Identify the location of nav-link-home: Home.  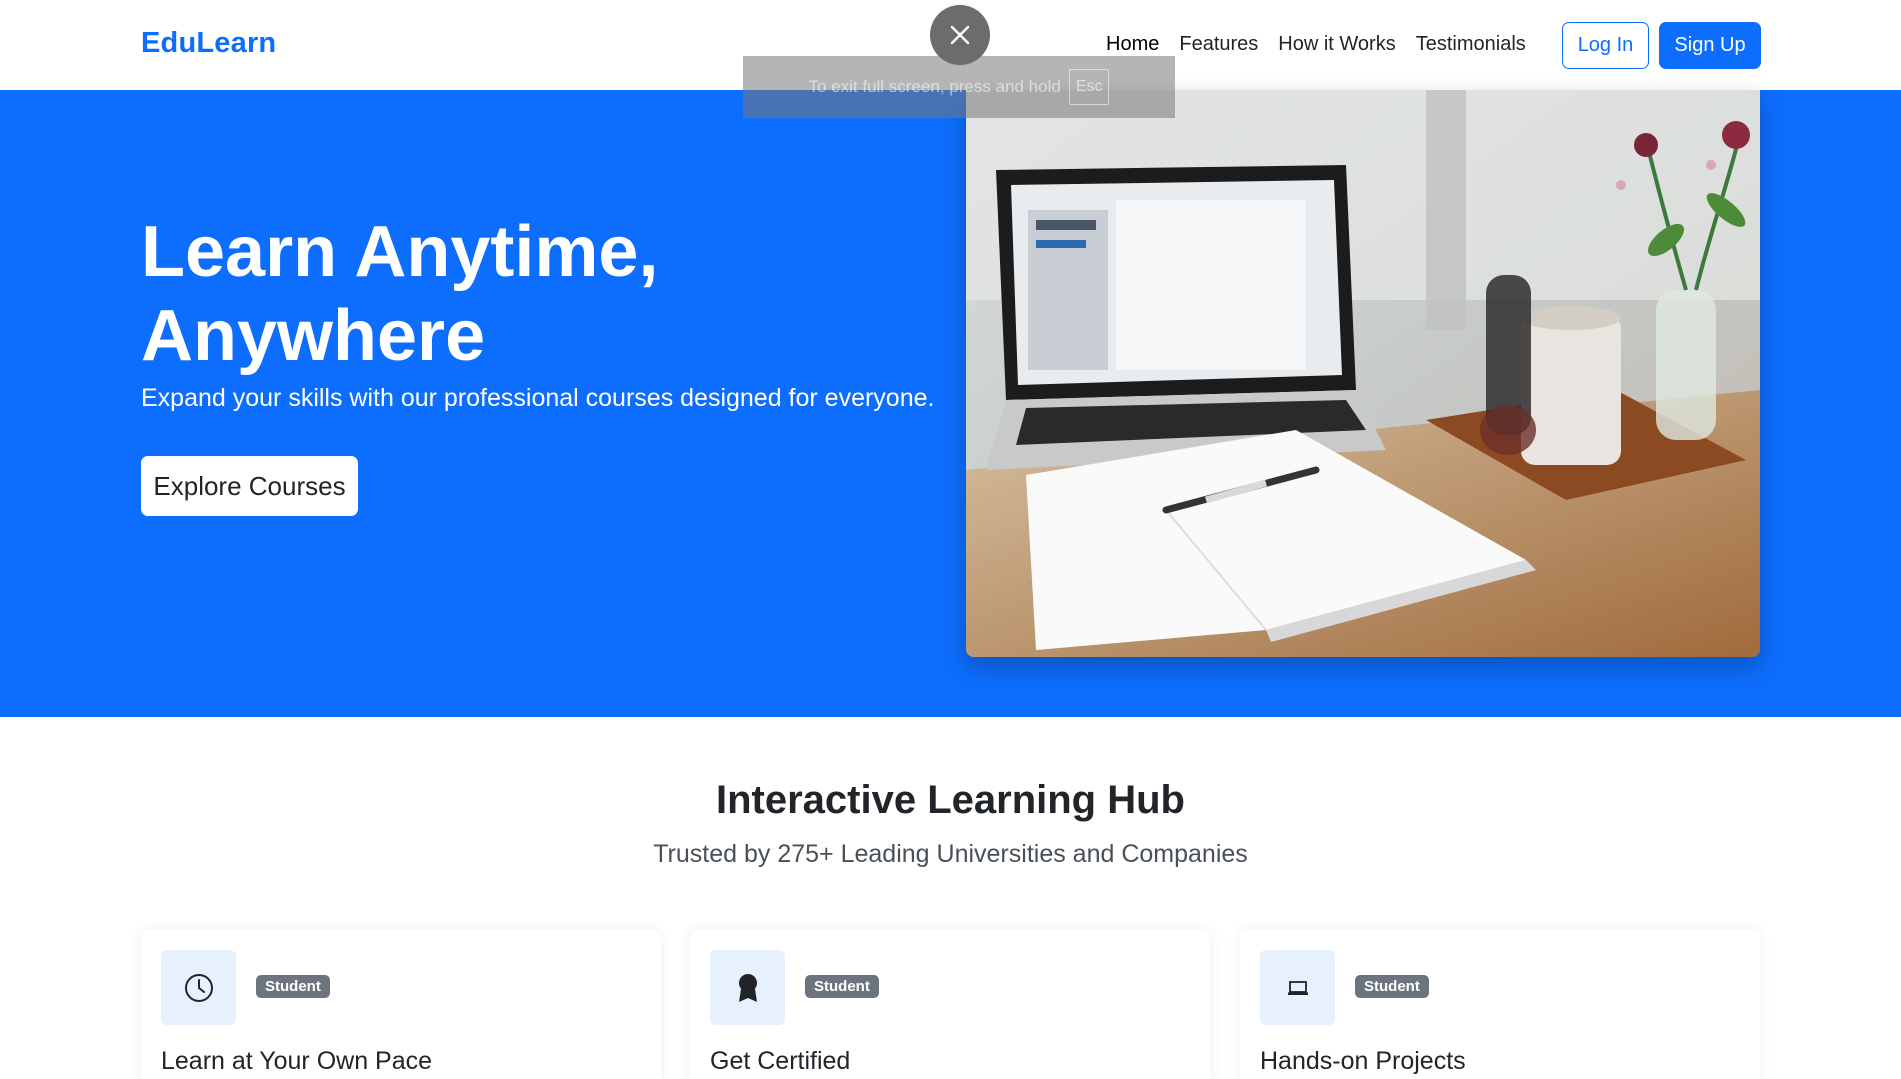
(1132, 44).